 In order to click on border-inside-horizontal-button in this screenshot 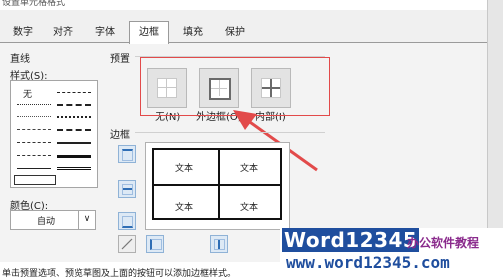, I will do `click(127, 189)`.